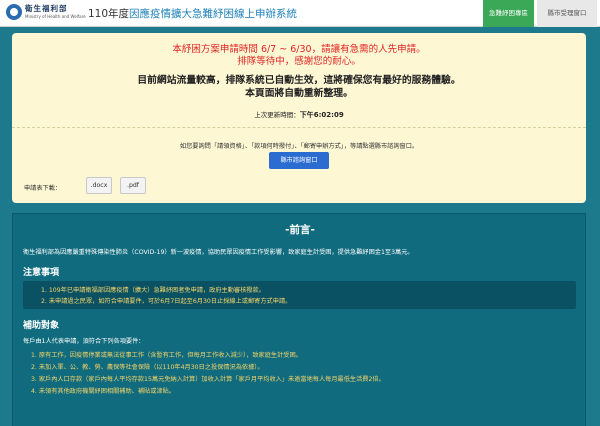  What do you see at coordinates (508, 13) in the screenshot?
I see `tab-emergency-relief: 急難紓困專區` at bounding box center [508, 13].